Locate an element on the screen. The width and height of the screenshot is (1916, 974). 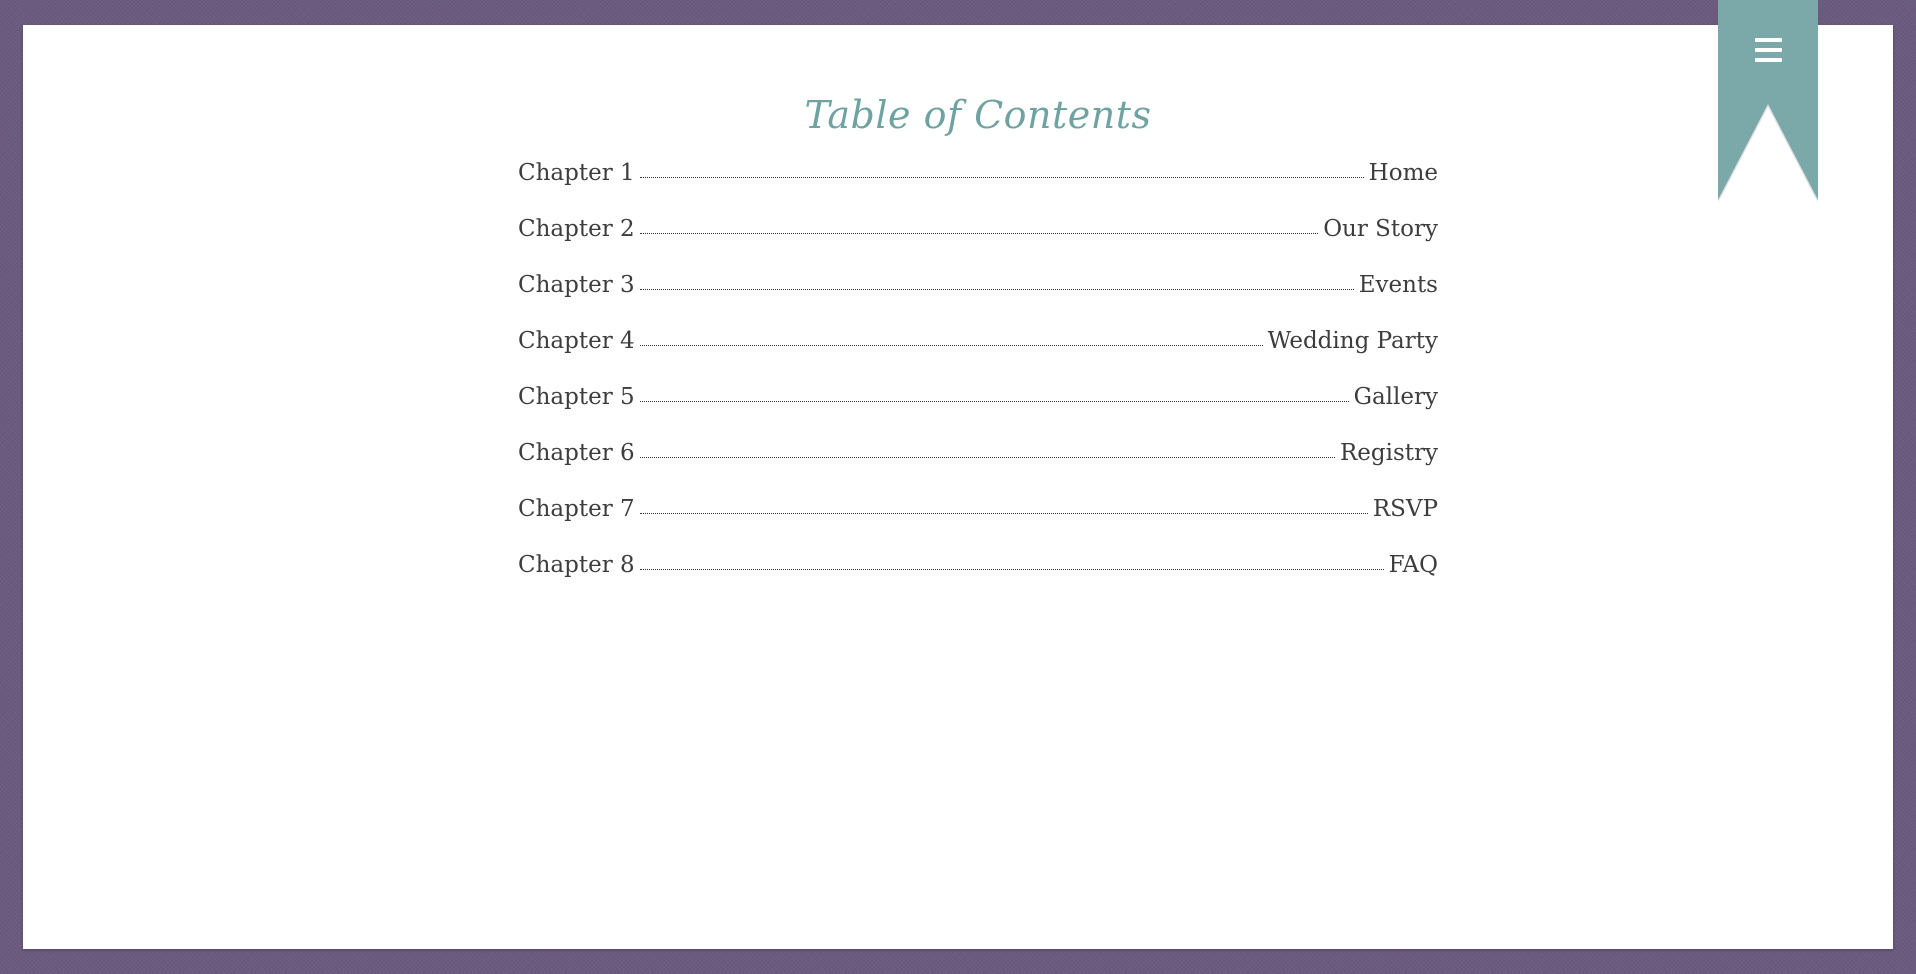
toc-item-rsvp: Chapter 7 RSVP is located at coordinates (978, 524).